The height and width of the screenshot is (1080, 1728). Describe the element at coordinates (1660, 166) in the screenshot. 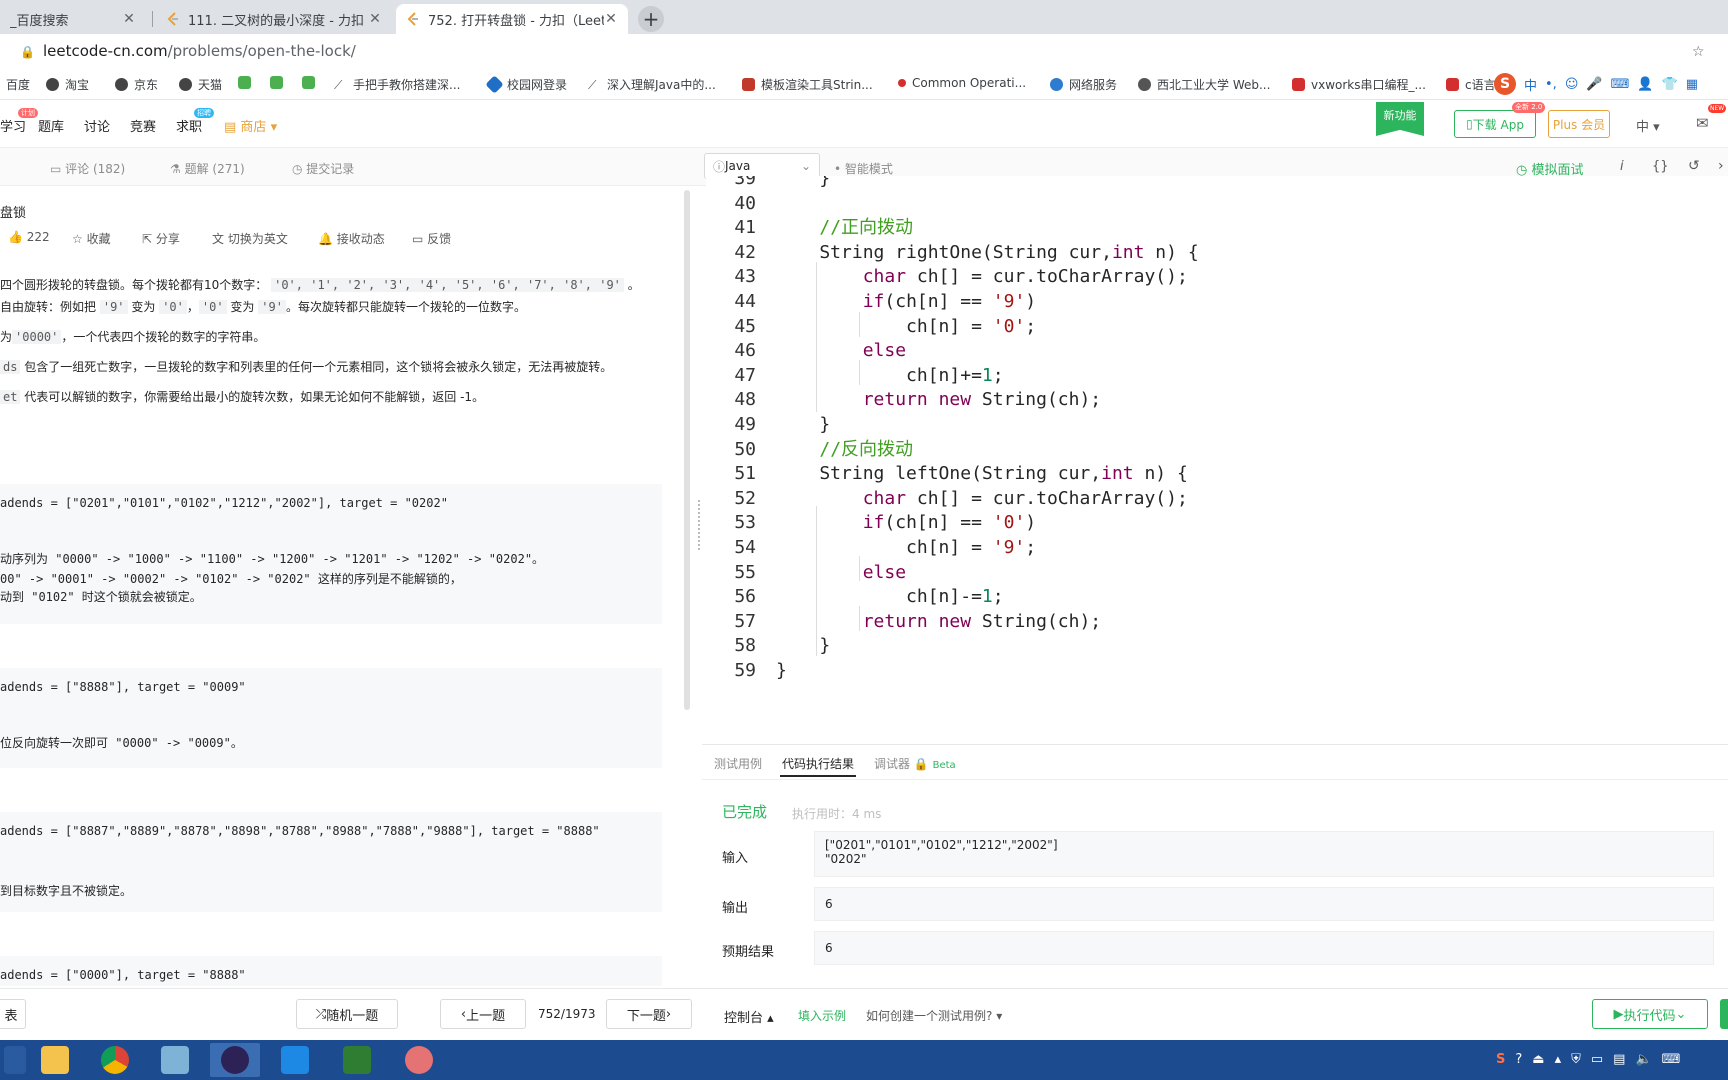

I see `braces-icon: {}` at that location.